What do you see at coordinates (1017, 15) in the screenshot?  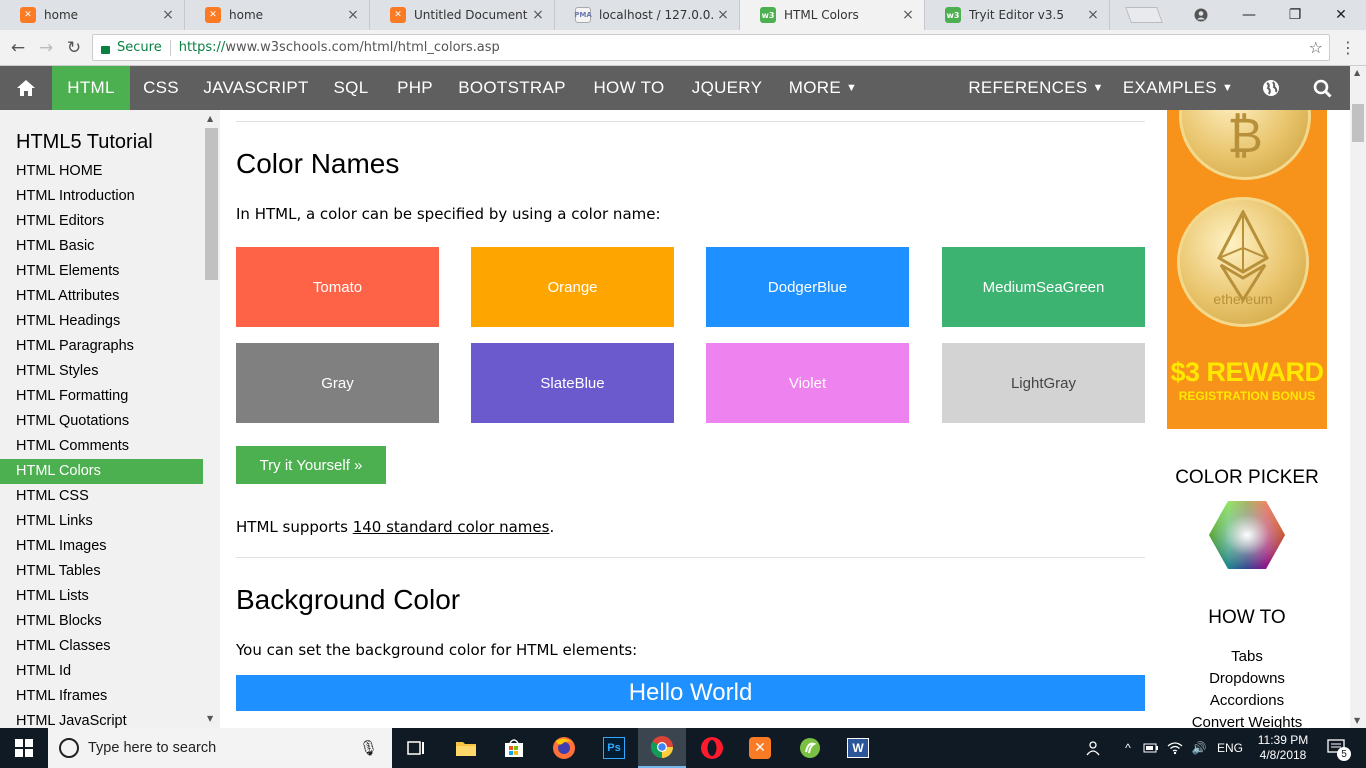 I see `browser-tab: w3 Tryit Editor v3.5 ×` at bounding box center [1017, 15].